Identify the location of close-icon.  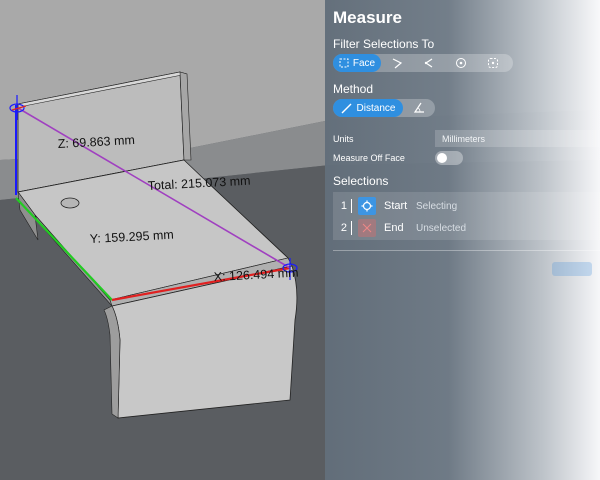
(367, 228).